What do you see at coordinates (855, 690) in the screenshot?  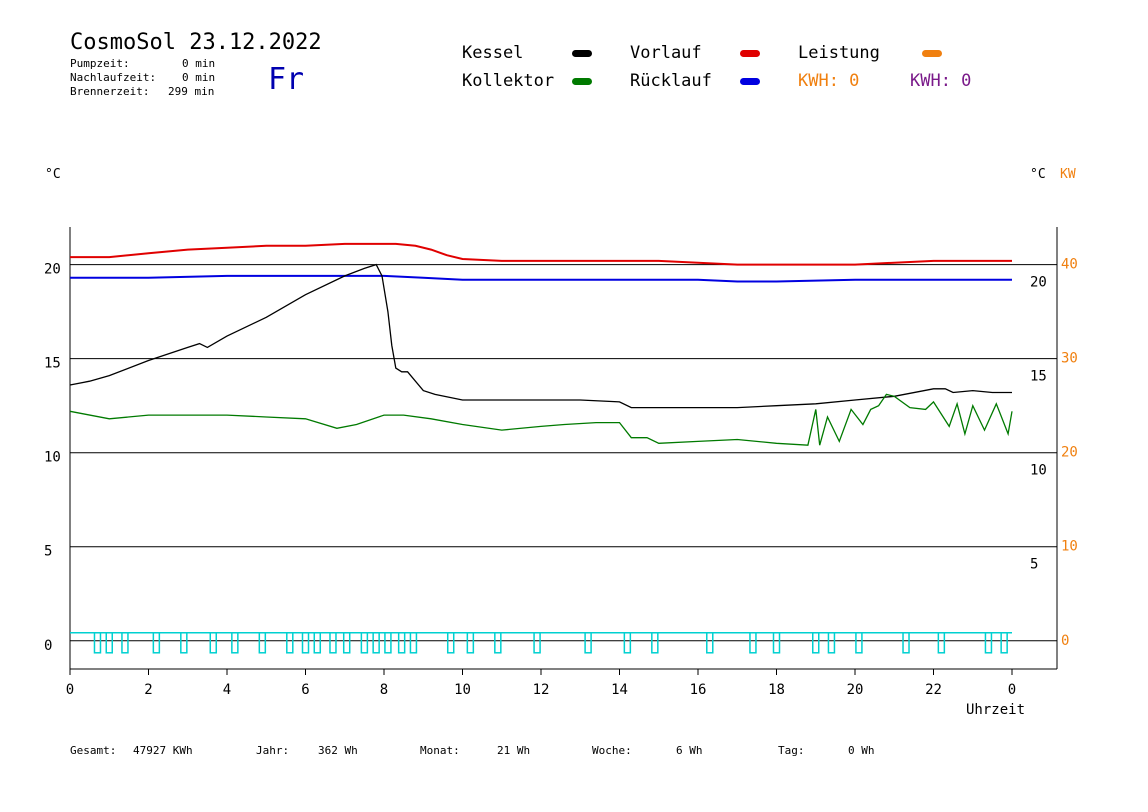 I see `x-tick-label: 20` at bounding box center [855, 690].